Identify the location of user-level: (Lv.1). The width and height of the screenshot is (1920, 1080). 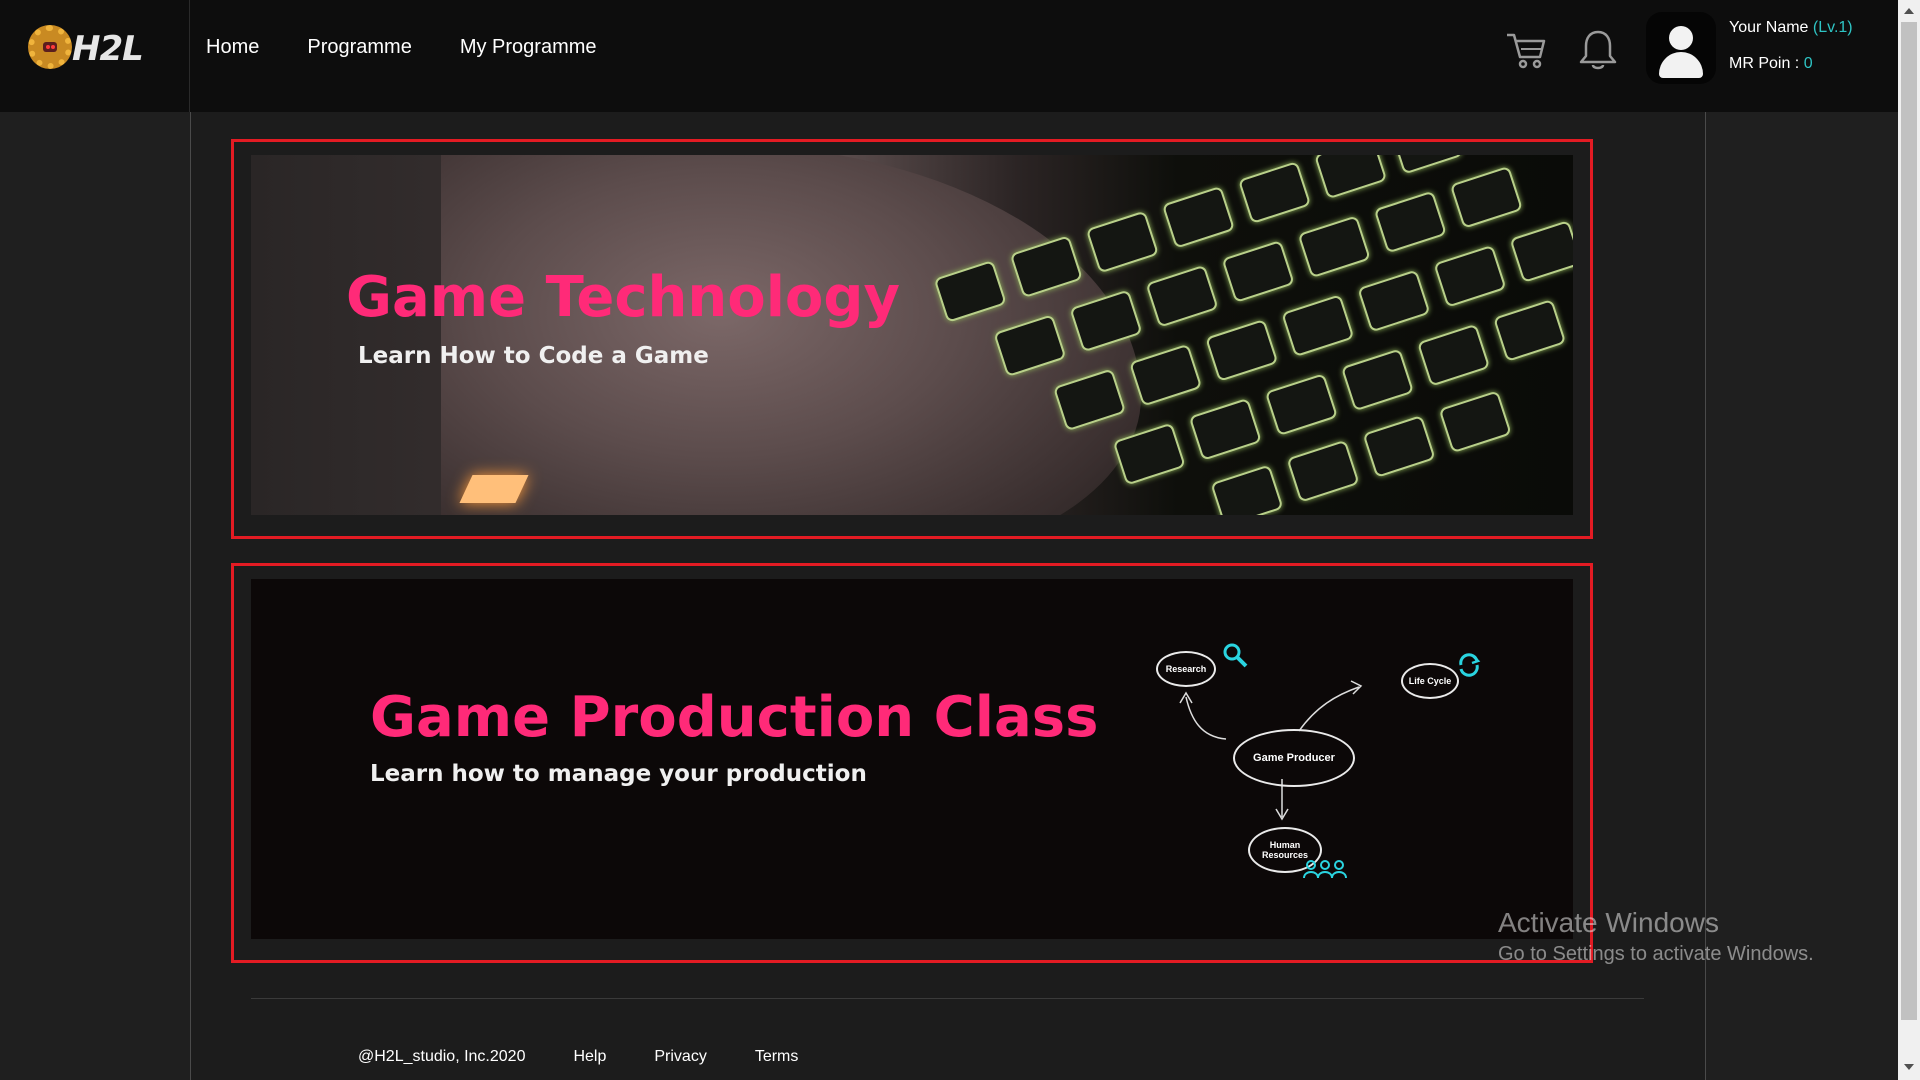
(1832, 27).